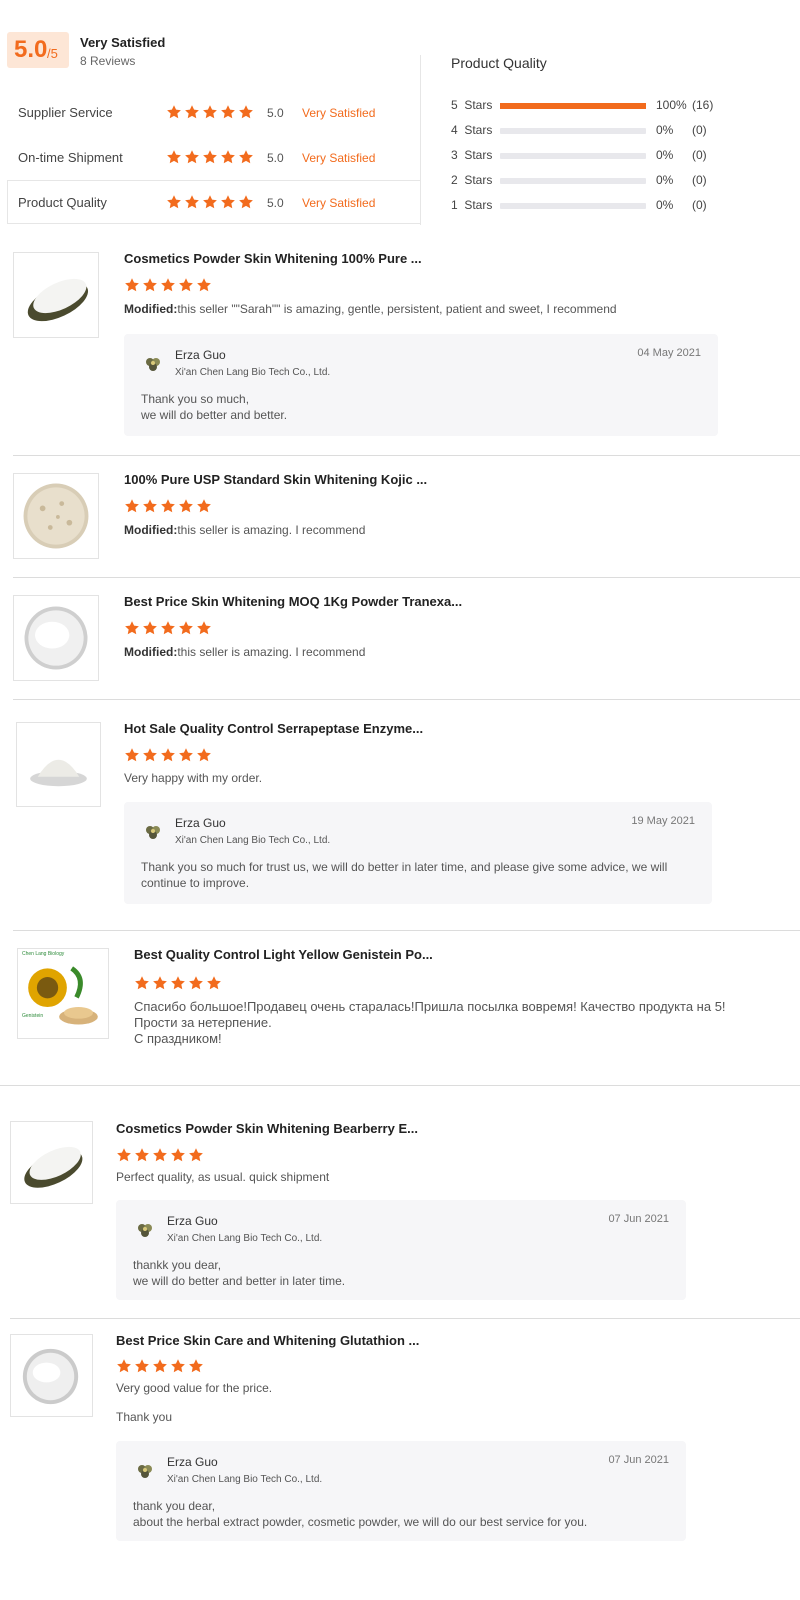  I want to click on reviews-count: 8 Reviews, so click(108, 61).